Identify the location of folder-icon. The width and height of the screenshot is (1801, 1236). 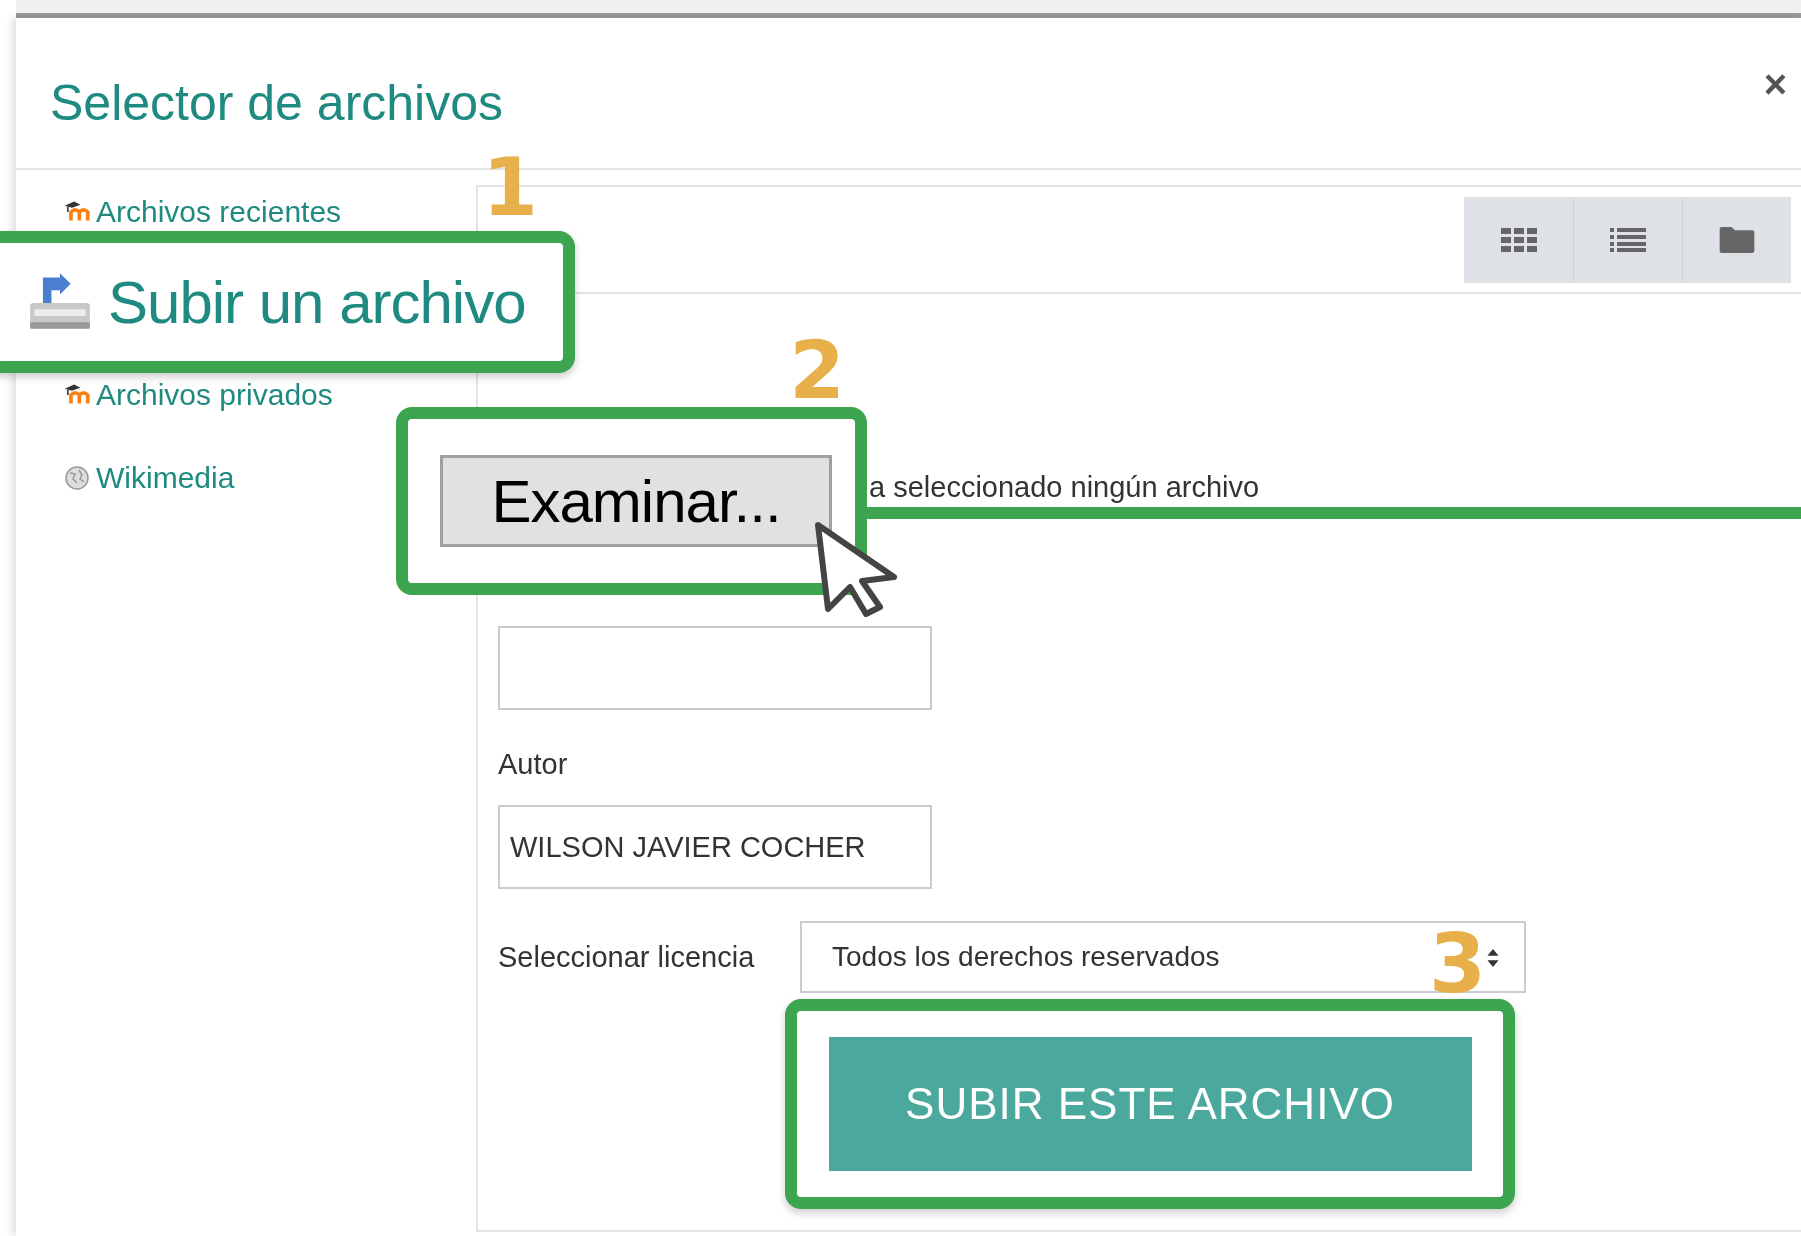
(1737, 240).